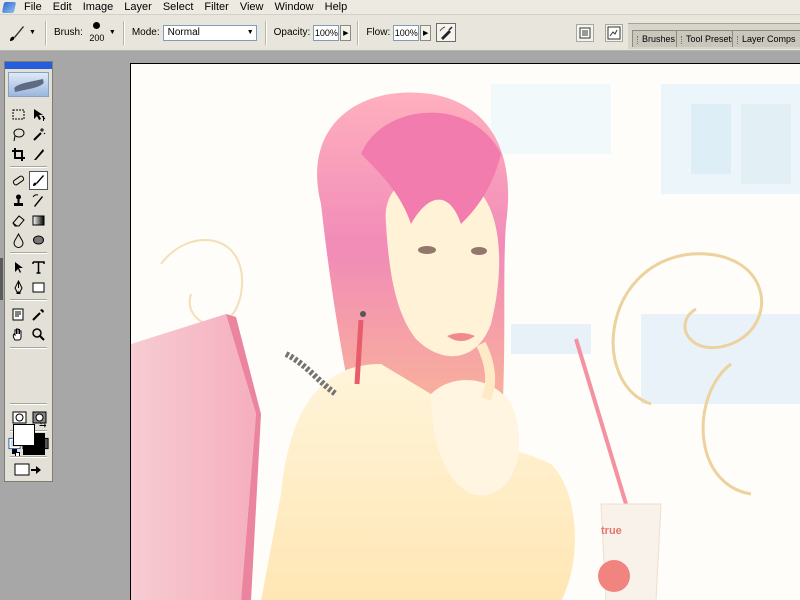 This screenshot has width=800, height=600. Describe the element at coordinates (18, 334) in the screenshot. I see `hand-tool-icon` at that location.